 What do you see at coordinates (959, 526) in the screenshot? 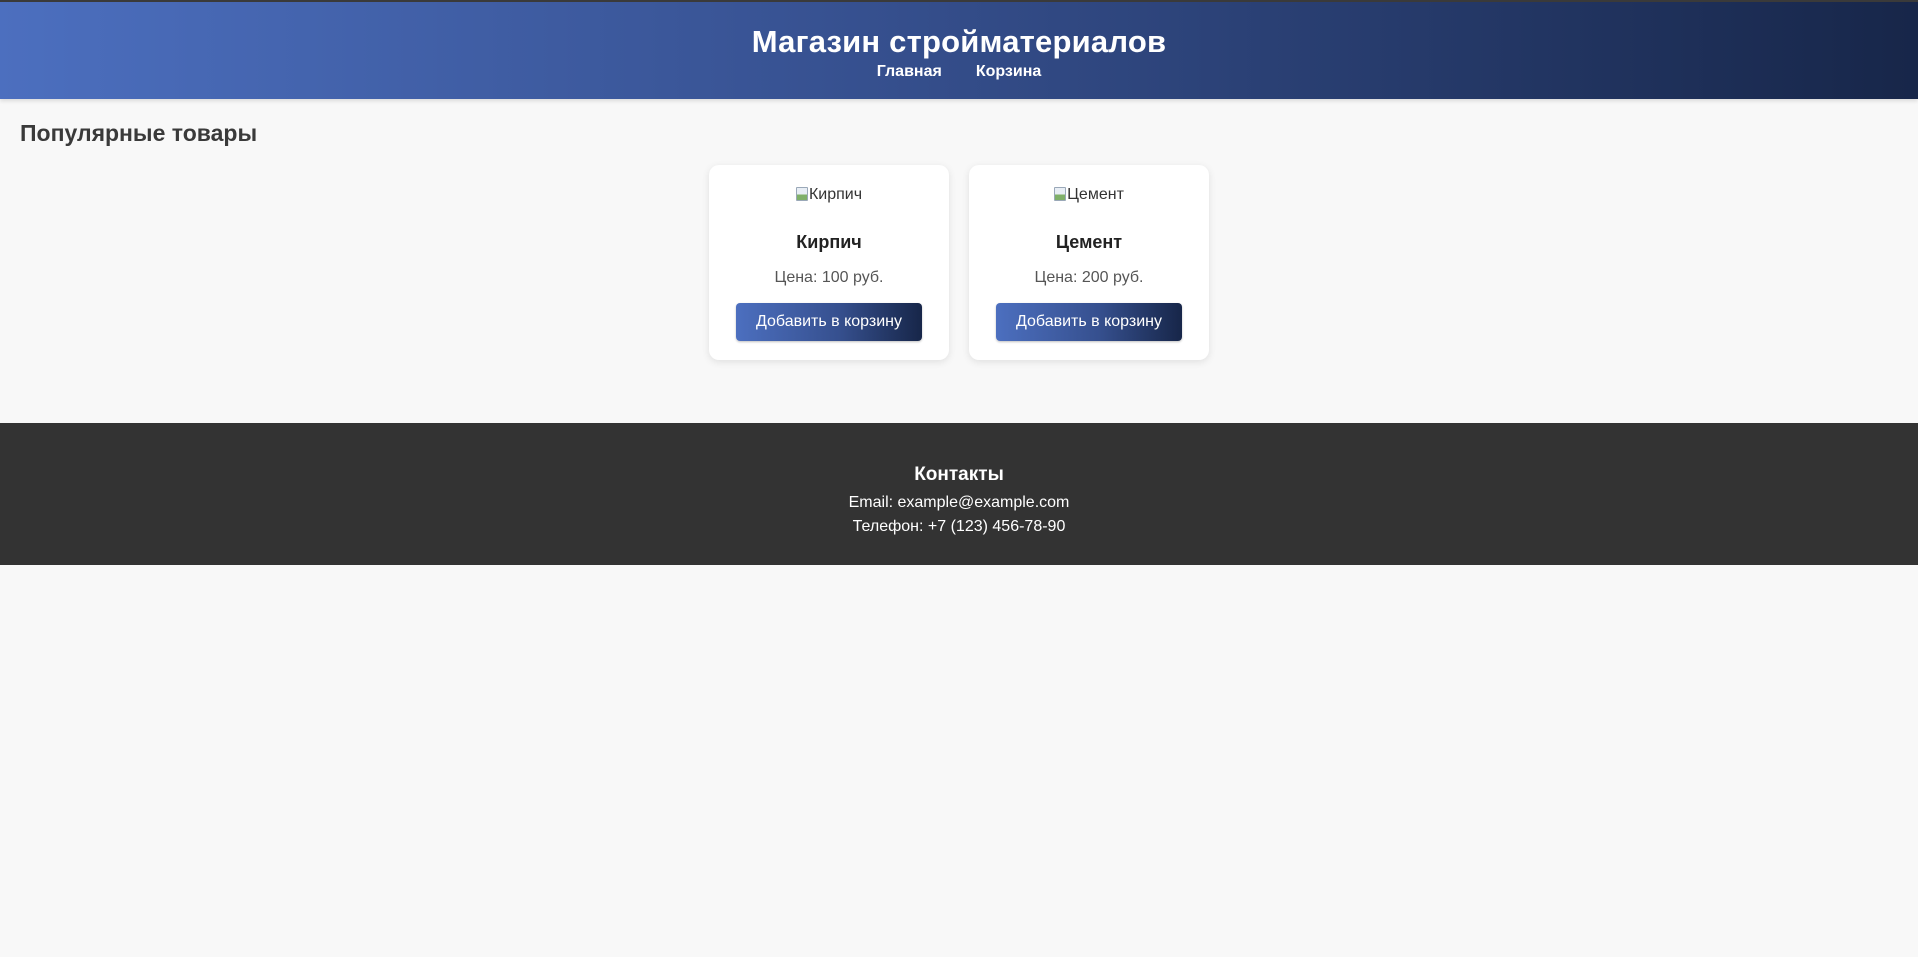
I see `footer-phone: Телефон: +7 (123) 456-78-90` at bounding box center [959, 526].